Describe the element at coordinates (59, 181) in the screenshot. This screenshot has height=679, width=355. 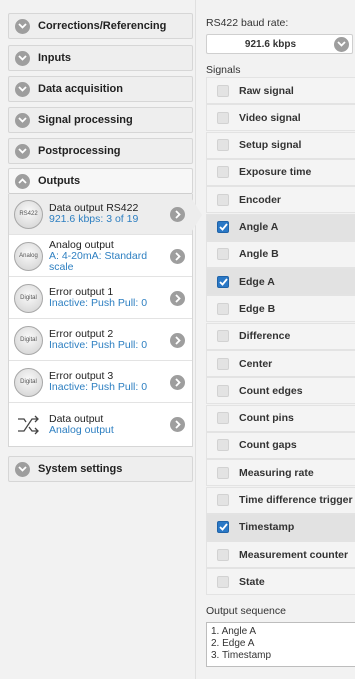
I see `section-label: Outputs` at that location.